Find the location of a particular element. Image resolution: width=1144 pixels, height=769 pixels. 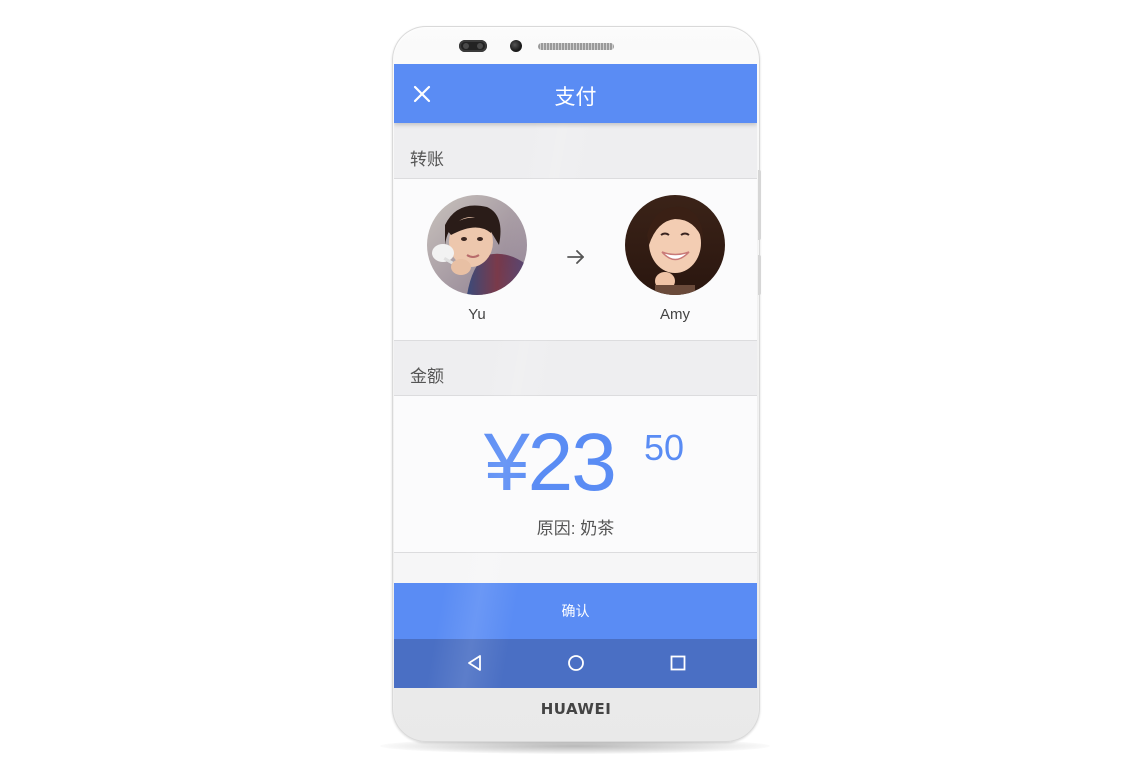

system-nav-bar is located at coordinates (575, 663).